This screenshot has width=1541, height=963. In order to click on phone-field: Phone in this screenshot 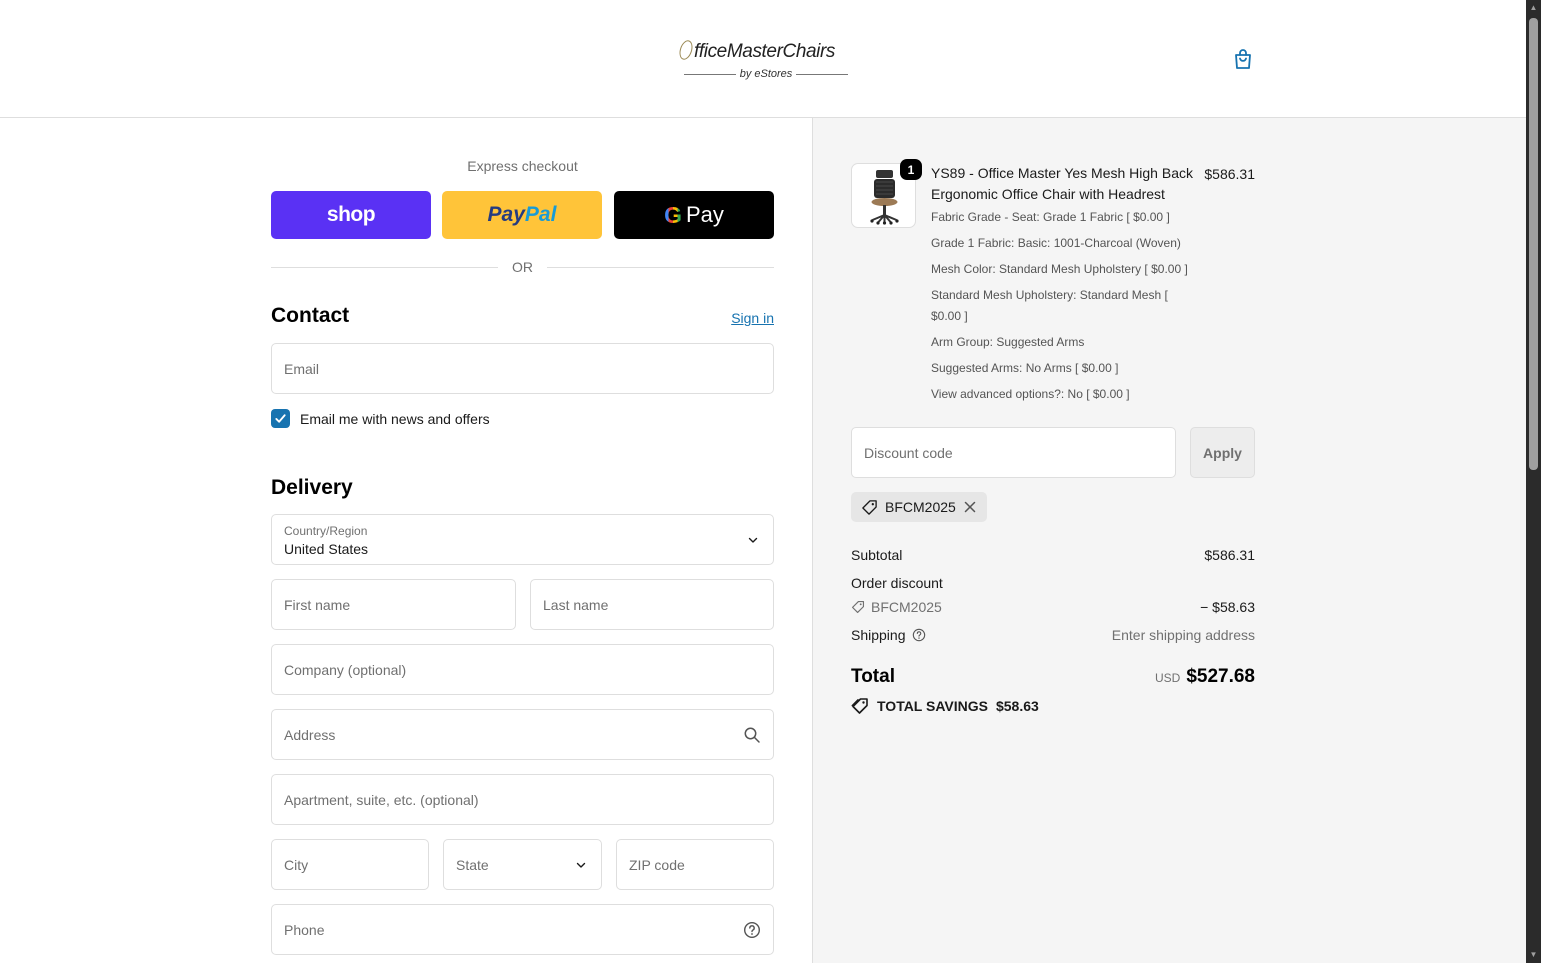, I will do `click(522, 929)`.